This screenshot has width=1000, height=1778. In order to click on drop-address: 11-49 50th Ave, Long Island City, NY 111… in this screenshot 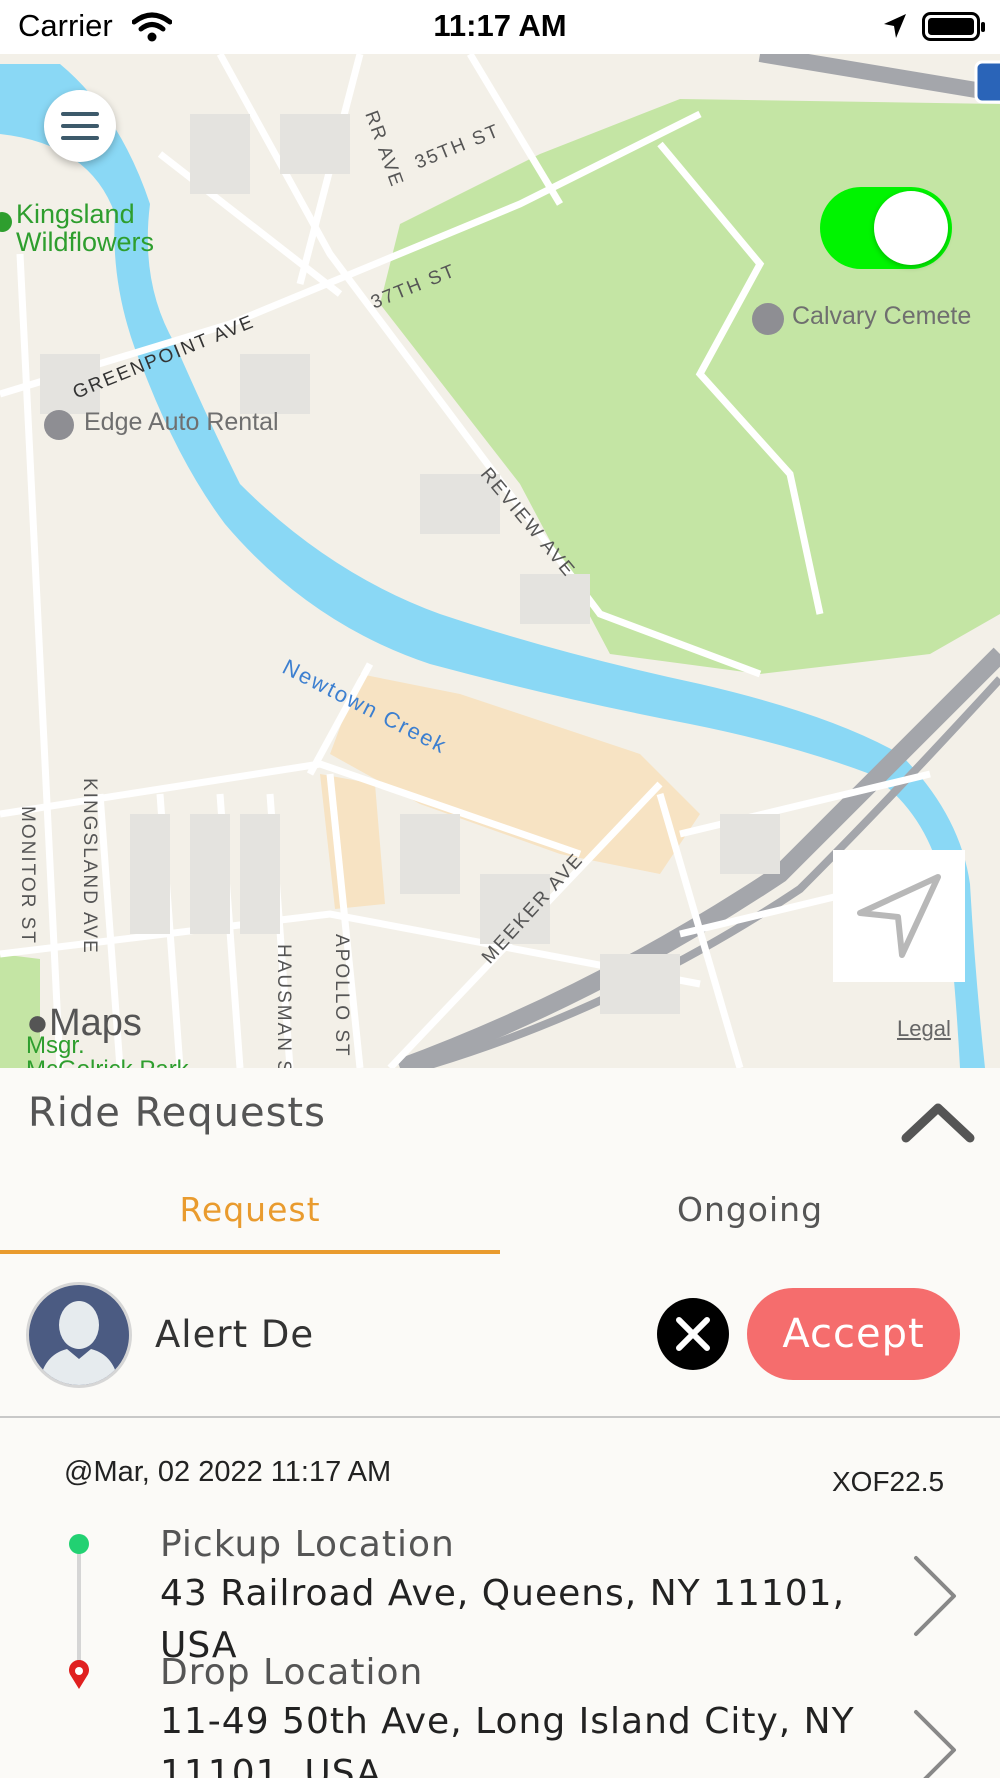, I will do `click(510, 1737)`.